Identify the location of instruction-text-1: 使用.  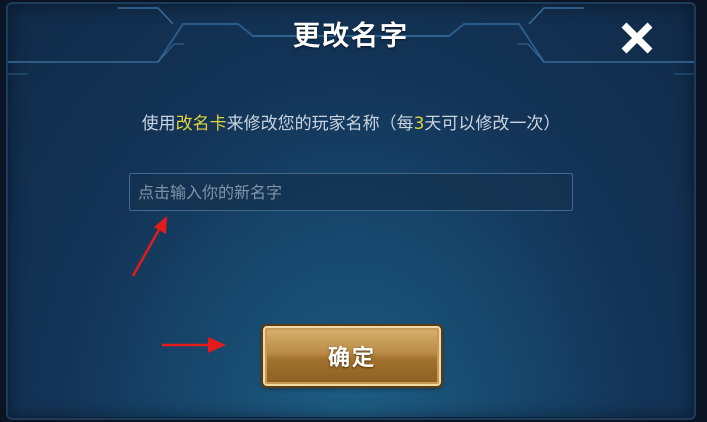
(158, 124).